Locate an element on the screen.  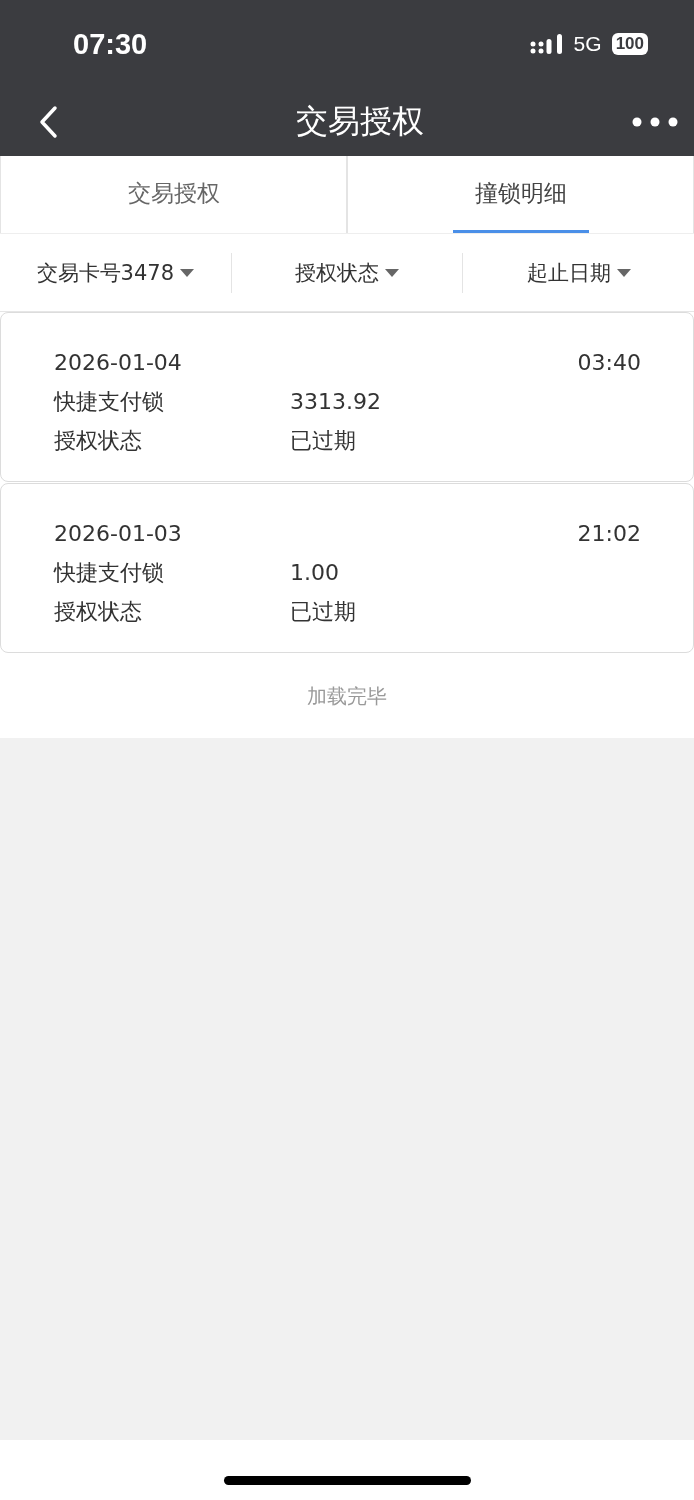
record-date: 2026-01-03 is located at coordinates (118, 533).